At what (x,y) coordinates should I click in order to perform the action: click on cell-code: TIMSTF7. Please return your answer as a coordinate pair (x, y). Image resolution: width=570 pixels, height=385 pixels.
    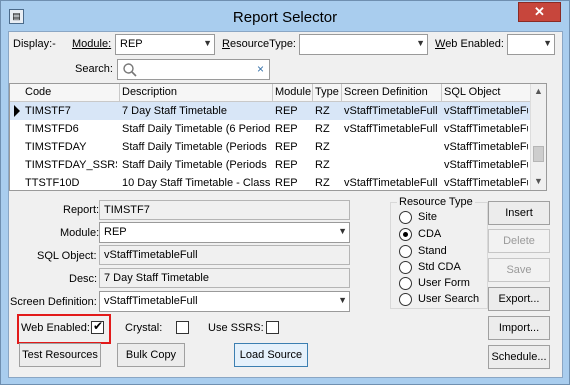
    Looking at the image, I should click on (48, 111).